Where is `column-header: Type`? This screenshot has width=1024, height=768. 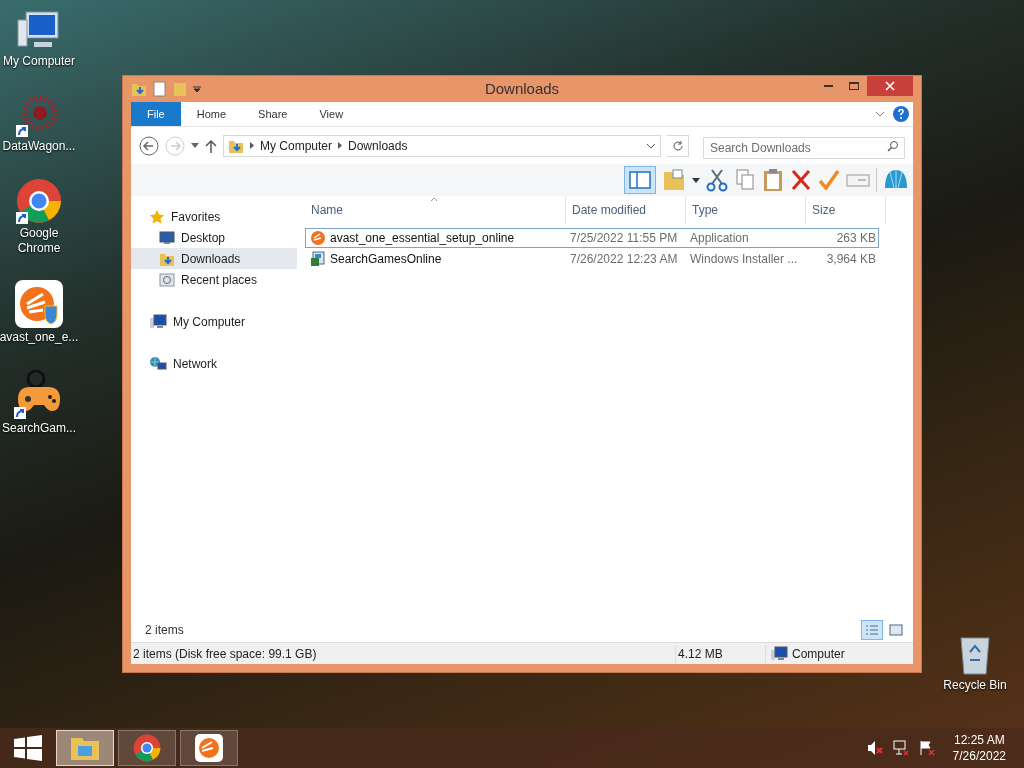 column-header: Type is located at coordinates (746, 210).